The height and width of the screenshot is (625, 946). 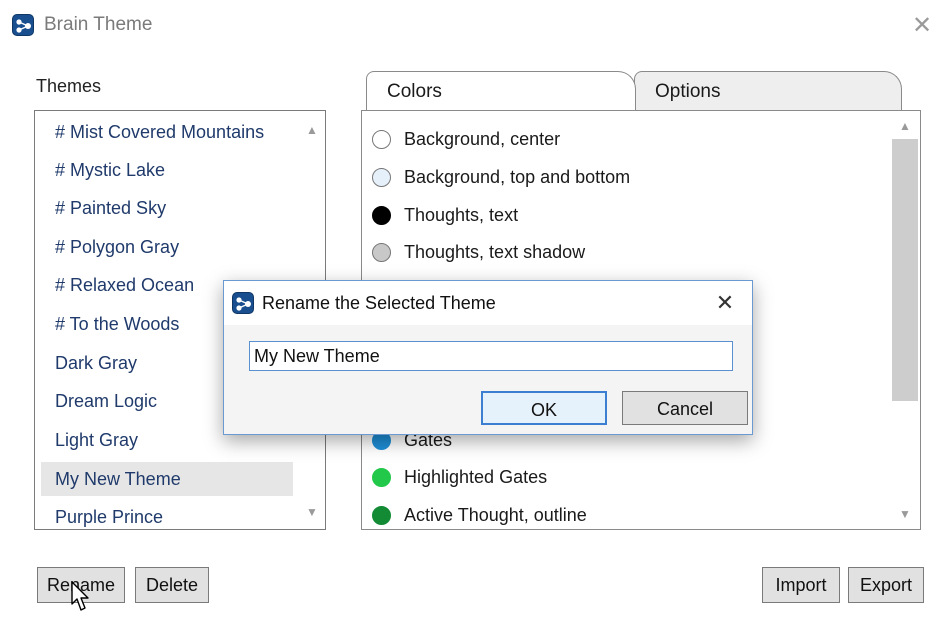 What do you see at coordinates (167, 247) in the screenshot?
I see `theme-list-item: # Polygon Gray` at bounding box center [167, 247].